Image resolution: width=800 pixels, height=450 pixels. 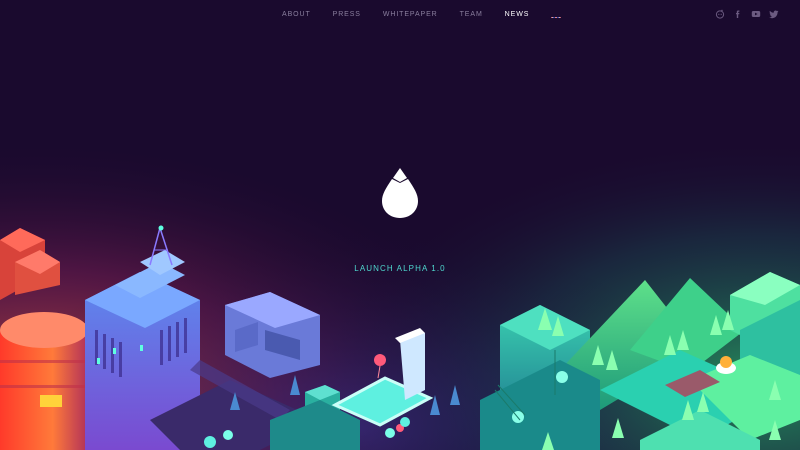 I want to click on nav-link-press: PRESS, so click(x=347, y=14).